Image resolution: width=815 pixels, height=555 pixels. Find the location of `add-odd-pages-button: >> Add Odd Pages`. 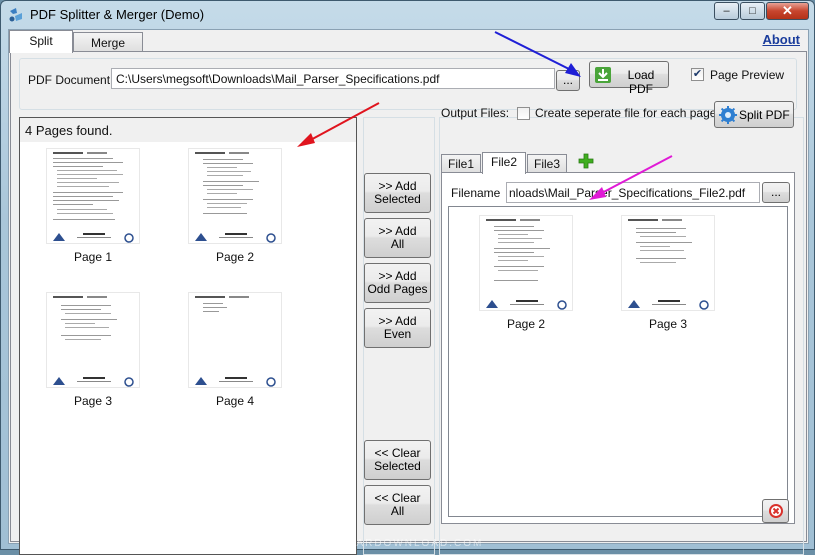

add-odd-pages-button: >> Add Odd Pages is located at coordinates (397, 283).